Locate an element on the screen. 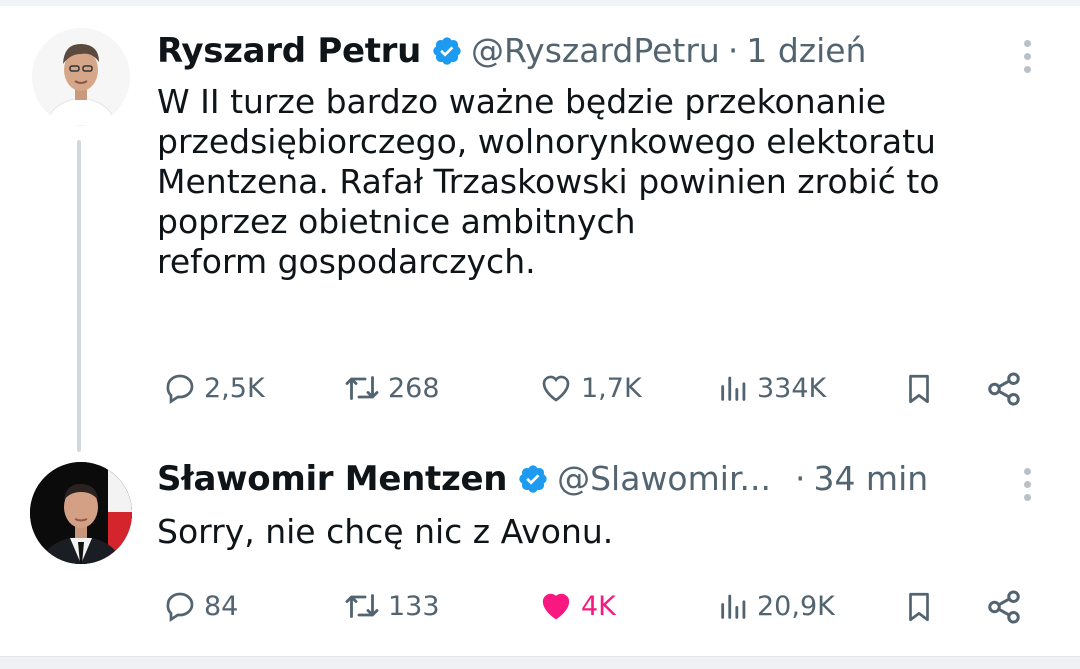 The height and width of the screenshot is (669, 1080). like-count: 4K is located at coordinates (598, 606).